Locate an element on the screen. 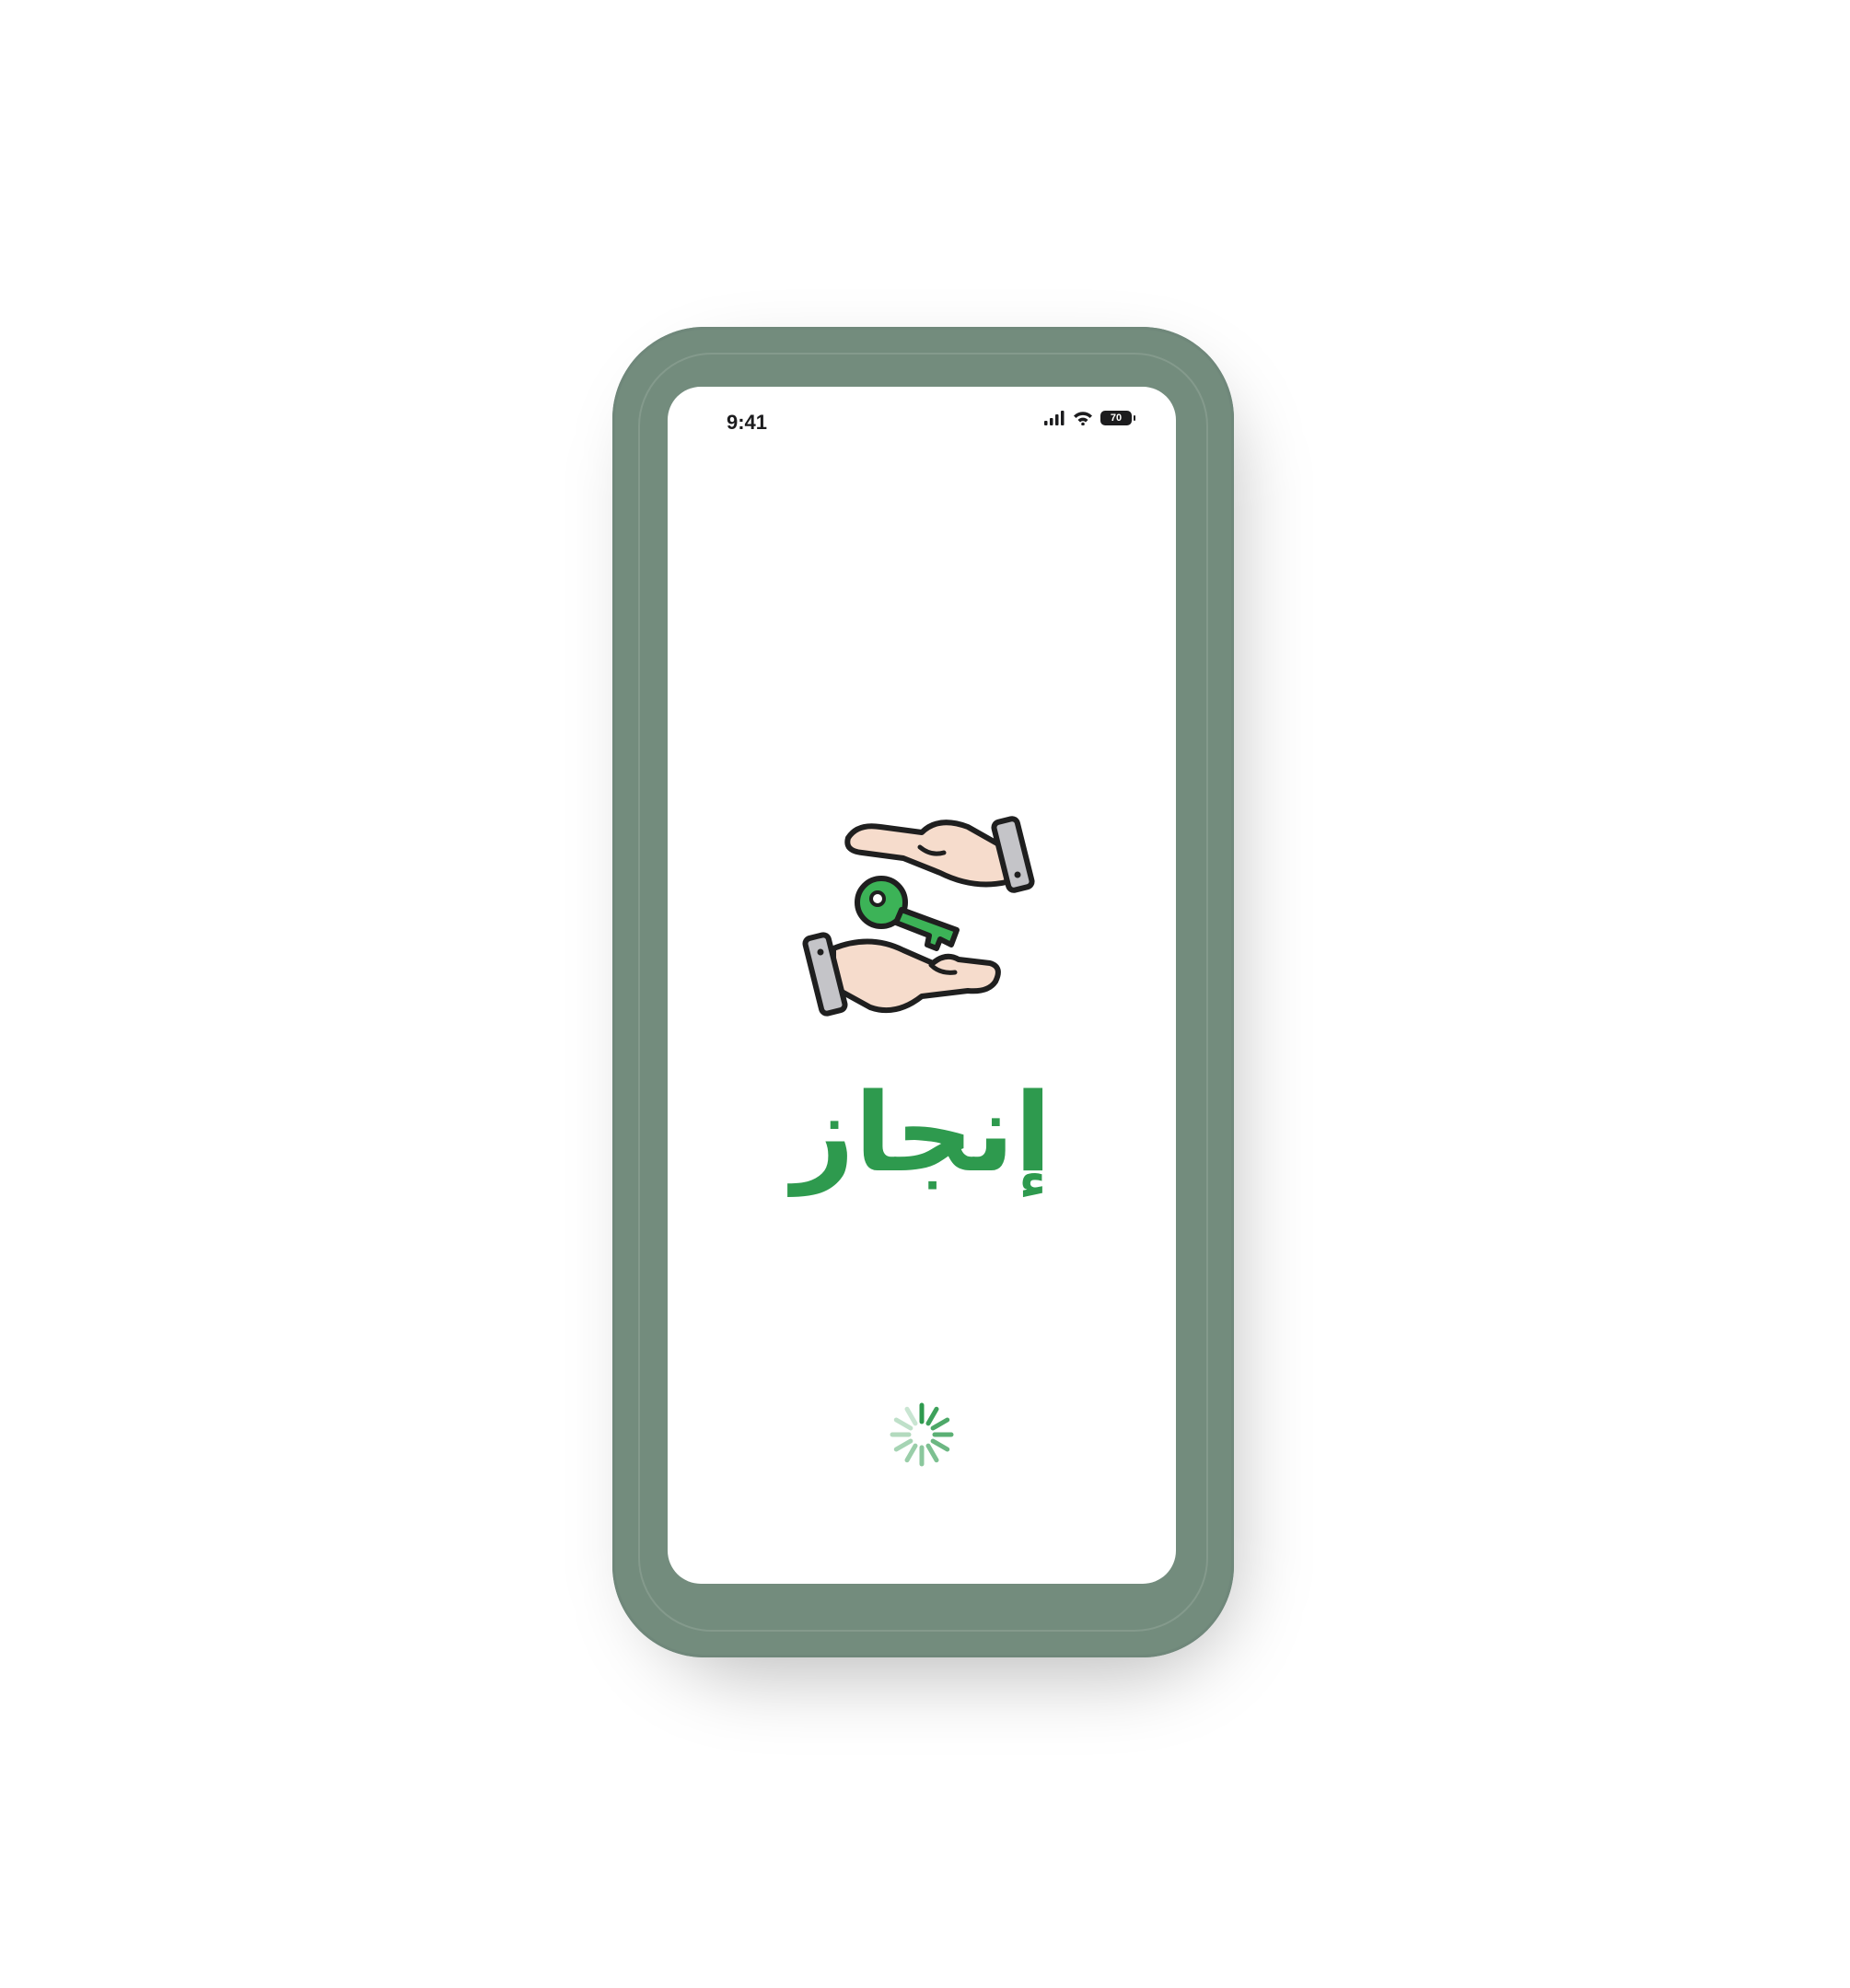 This screenshot has width=1850, height=1988. cellular-signal-icon is located at coordinates (1055, 418).